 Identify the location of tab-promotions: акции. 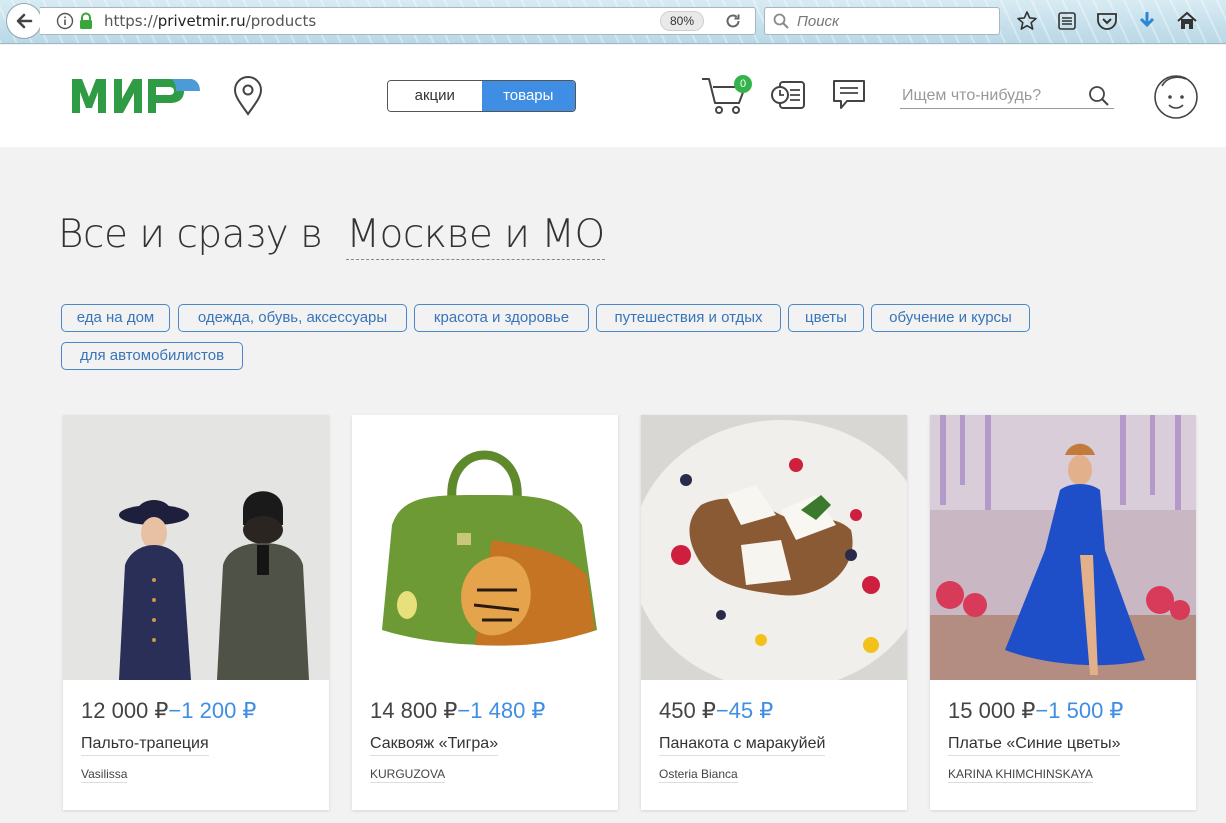
(435, 96).